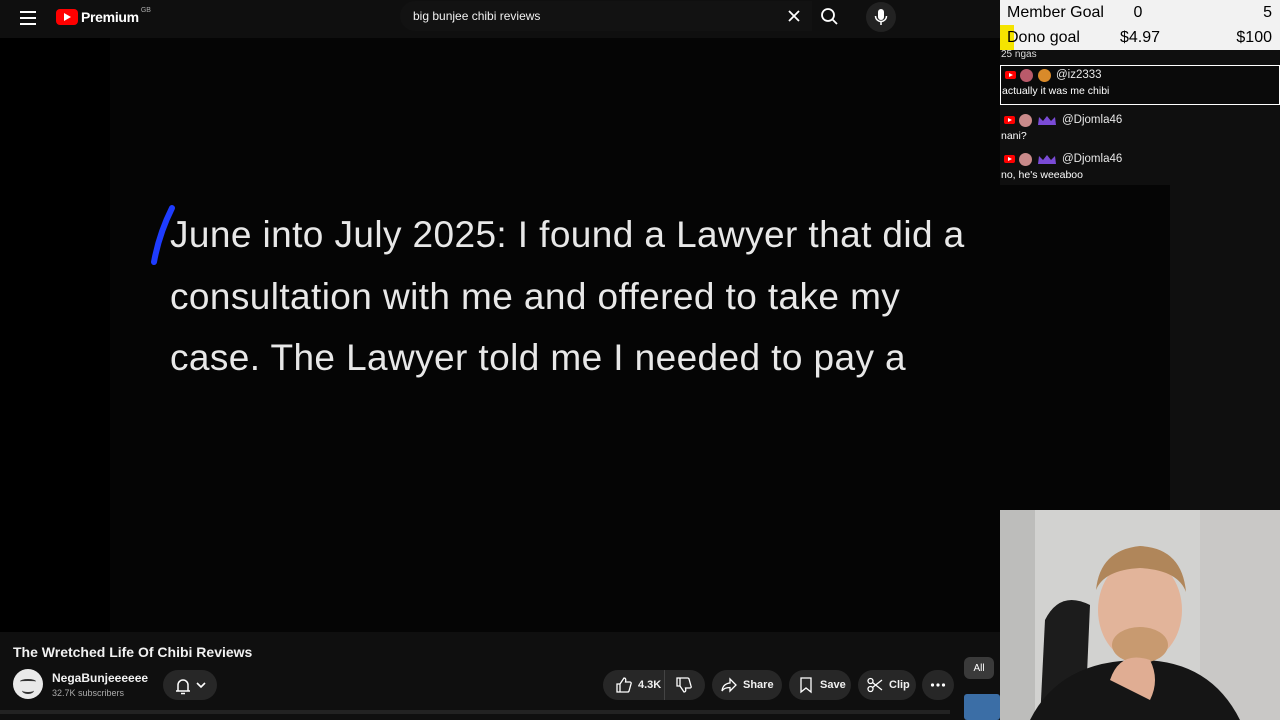 This screenshot has height=720, width=1280. Describe the element at coordinates (133, 652) in the screenshot. I see `video-title: The Wretched Life Of Chibi Reviews` at that location.